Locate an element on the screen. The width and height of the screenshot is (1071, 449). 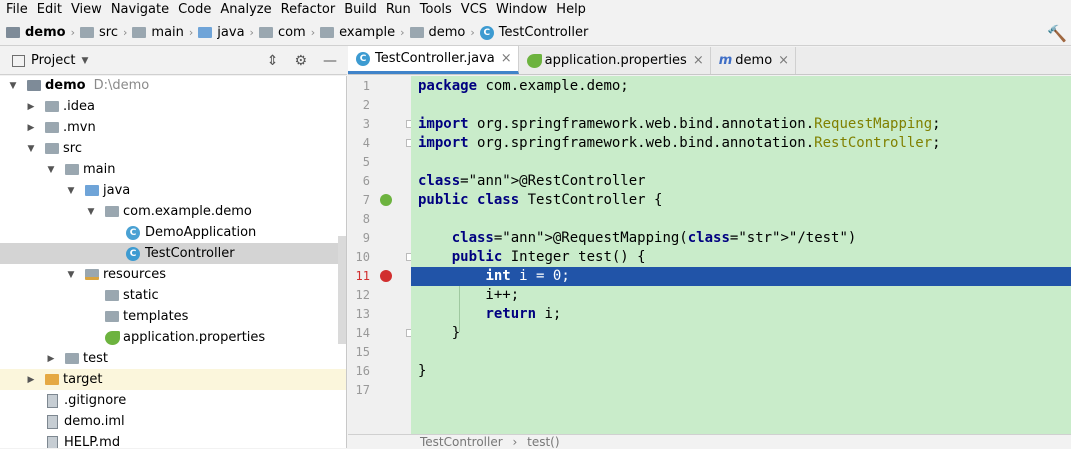
code-line: i++; is located at coordinates (741, 295).